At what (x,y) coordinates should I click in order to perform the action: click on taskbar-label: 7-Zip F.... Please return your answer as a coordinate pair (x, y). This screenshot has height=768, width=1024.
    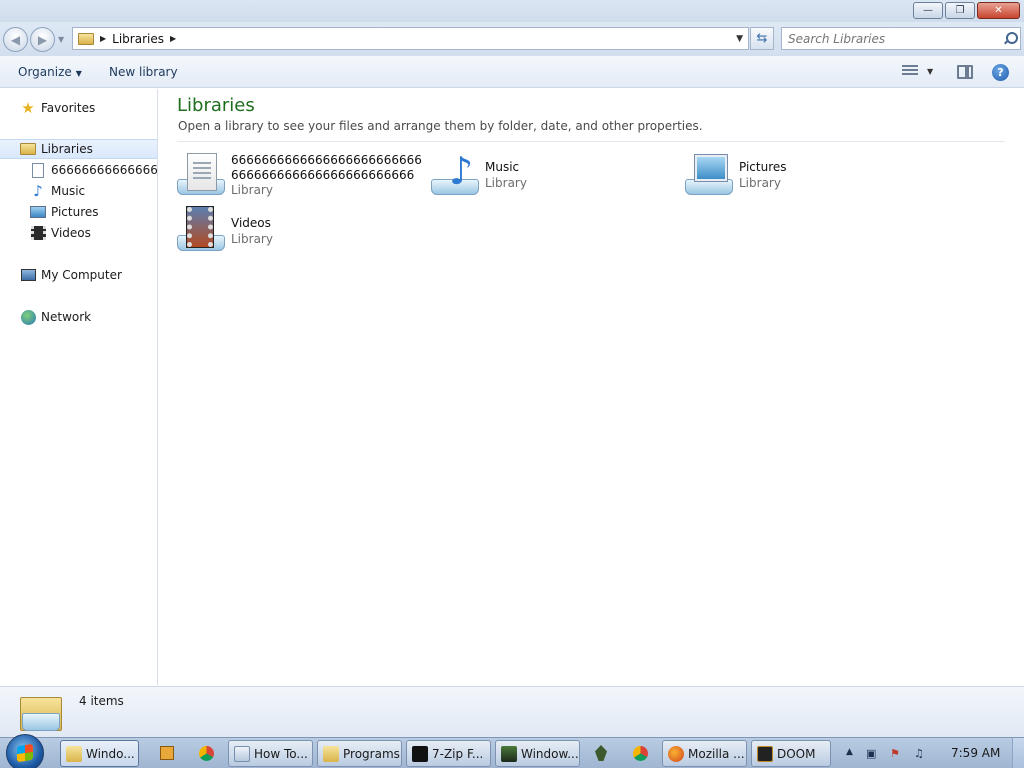
    Looking at the image, I should click on (458, 753).